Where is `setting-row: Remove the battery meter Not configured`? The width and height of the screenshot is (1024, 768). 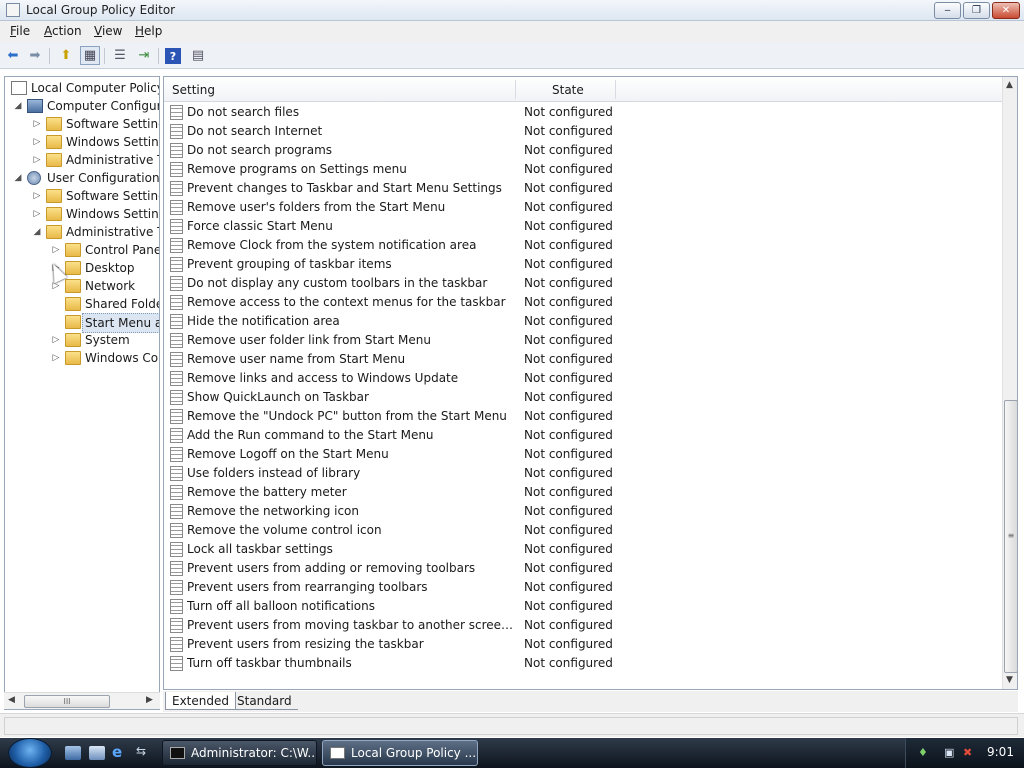 setting-row: Remove the battery meter Not configured is located at coordinates (583, 492).